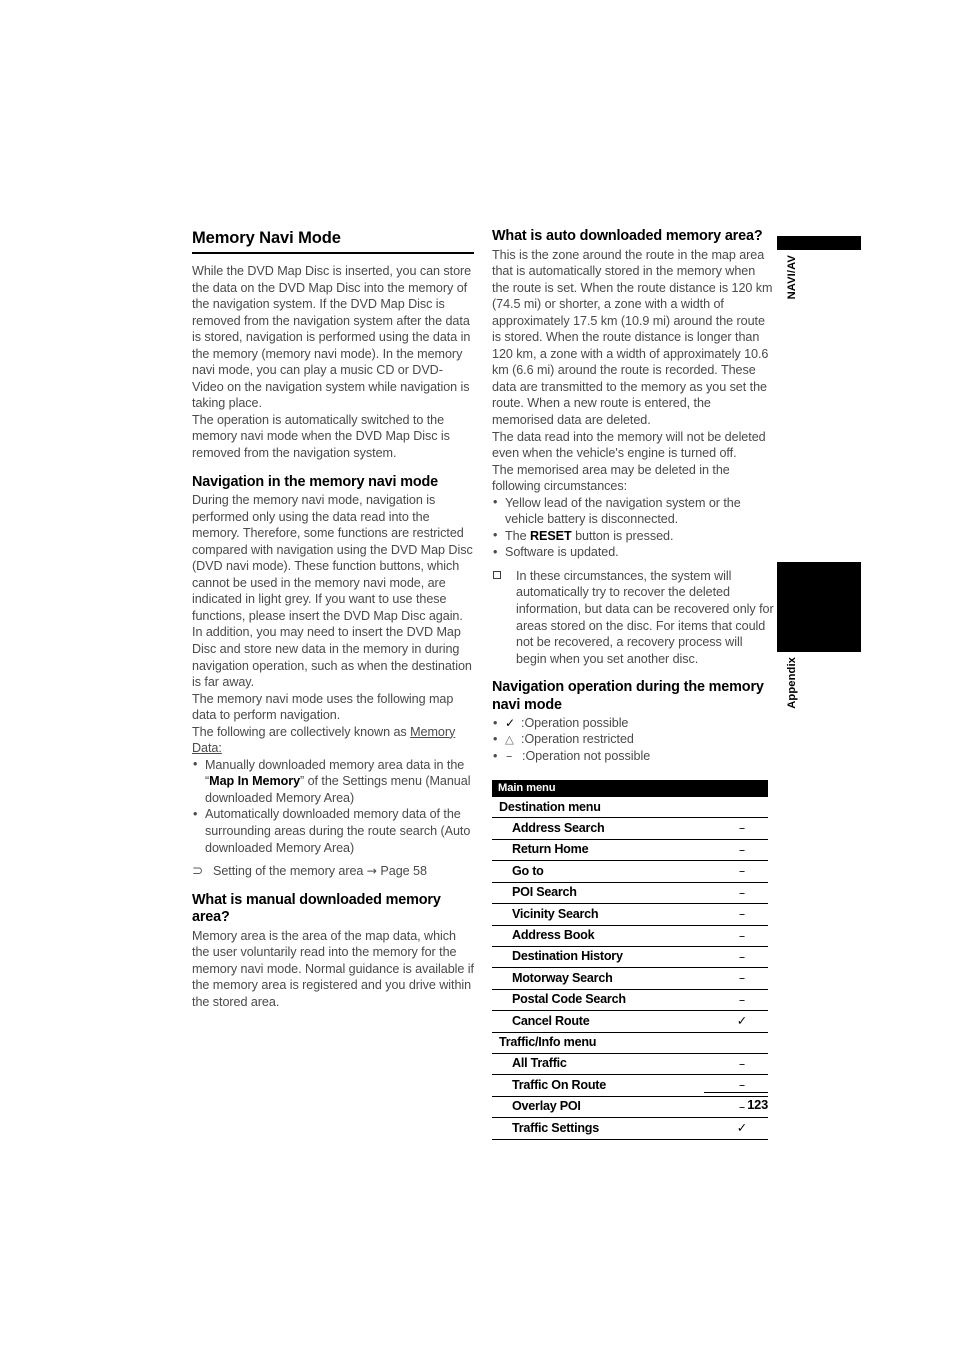 Image resolution: width=954 pixels, height=1351 pixels. Describe the element at coordinates (575, 723) in the screenshot. I see `legend-text: :Operation possible` at that location.